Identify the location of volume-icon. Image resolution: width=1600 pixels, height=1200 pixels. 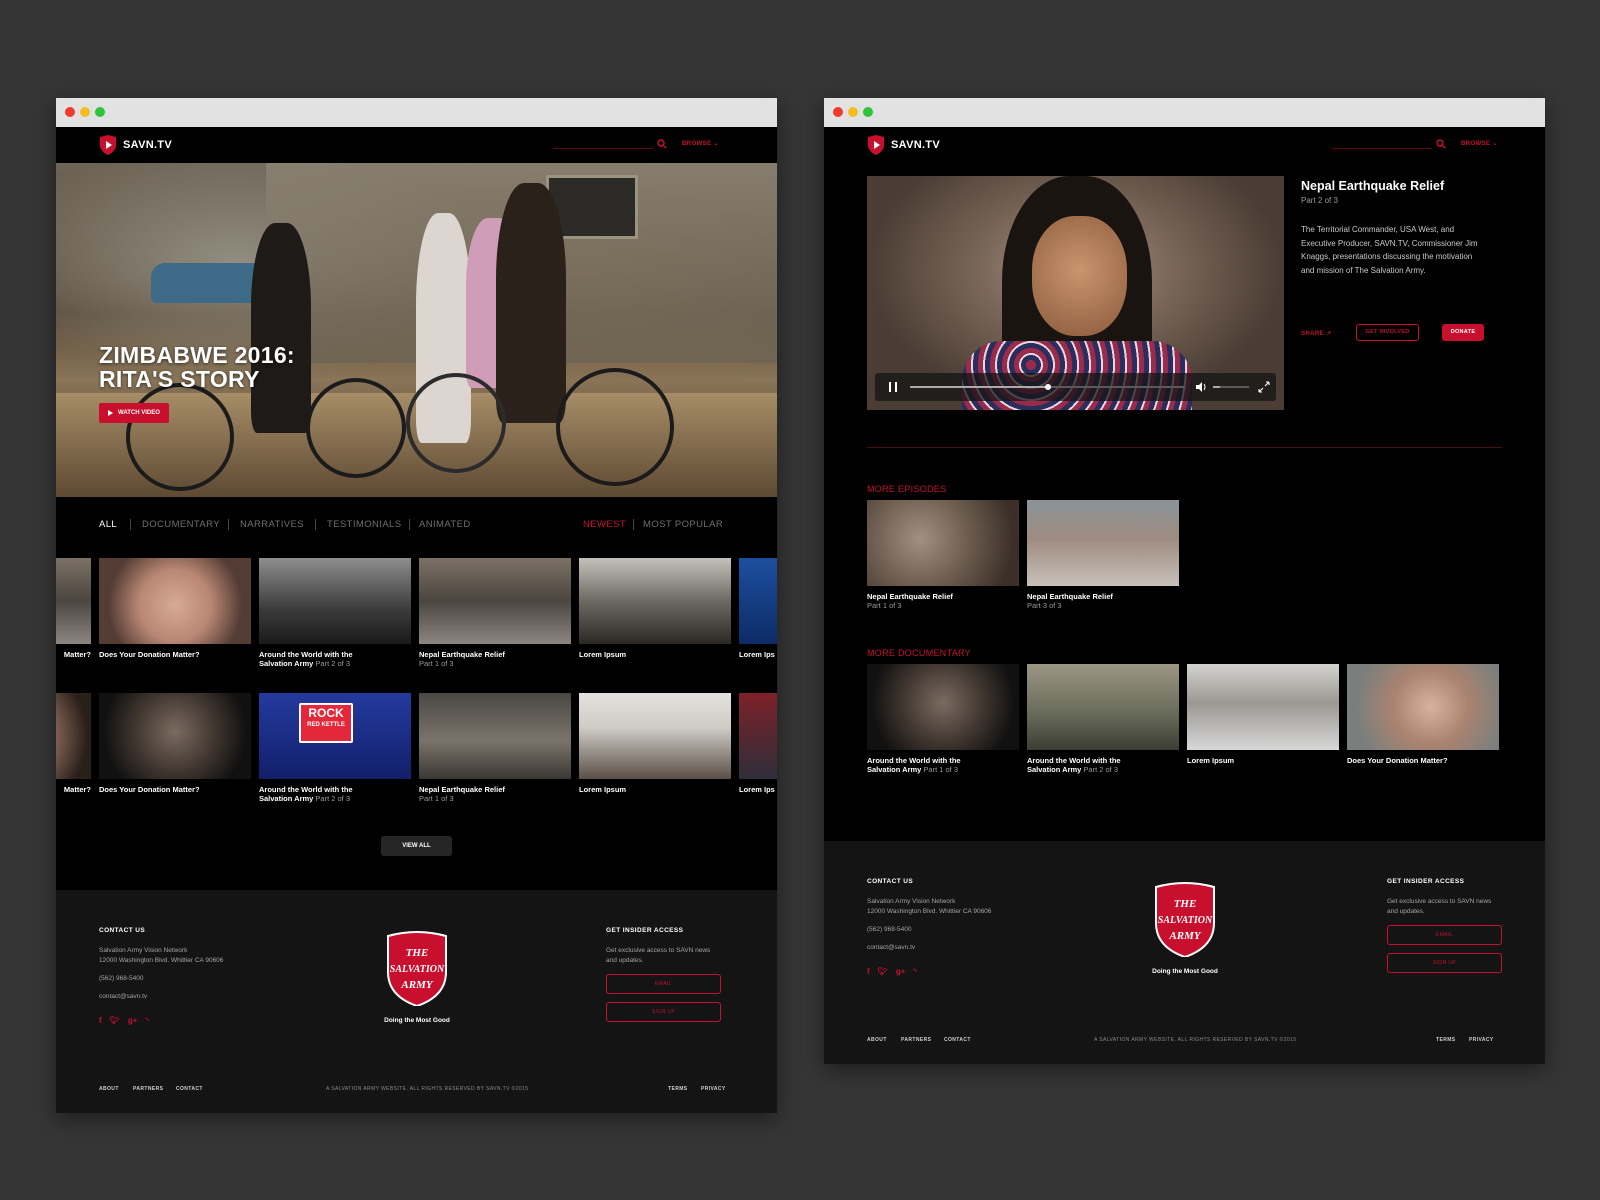
(1201, 387).